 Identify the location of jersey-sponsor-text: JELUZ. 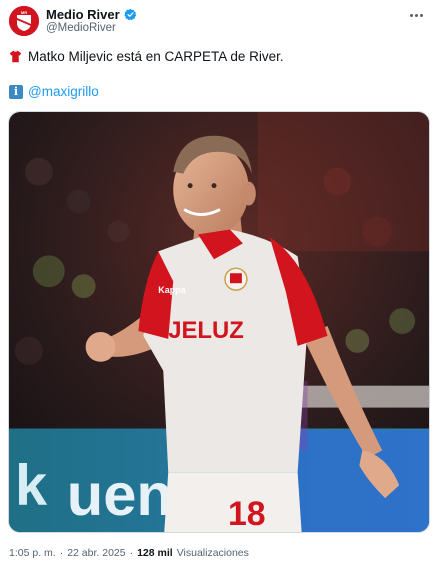
(206, 330).